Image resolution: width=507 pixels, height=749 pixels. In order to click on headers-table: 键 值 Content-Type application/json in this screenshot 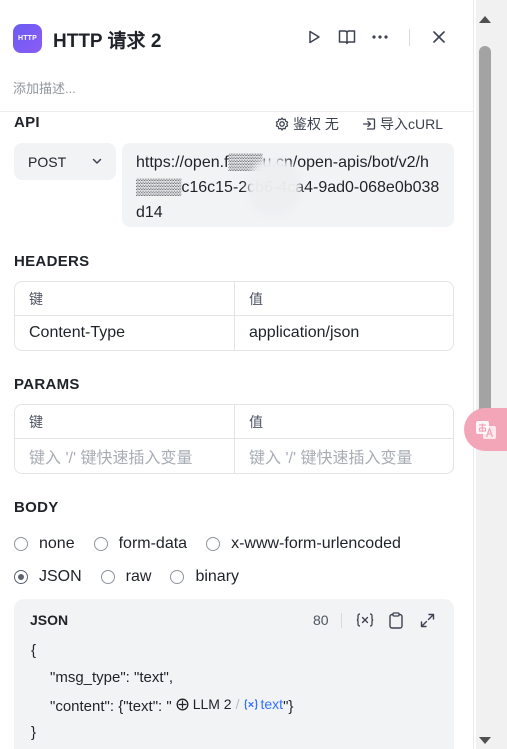, I will do `click(234, 316)`.